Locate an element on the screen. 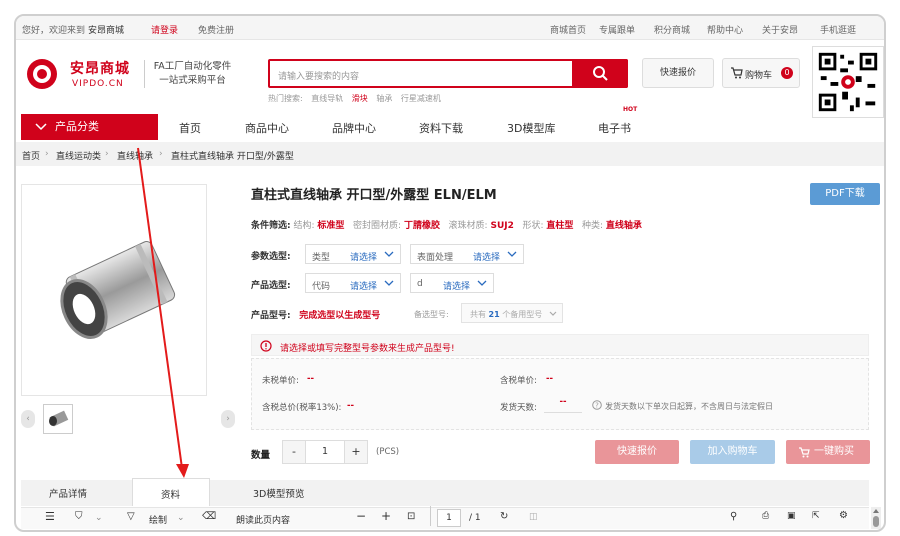 The width and height of the screenshot is (900, 536). prod-code-select: 代码 请选择 is located at coordinates (353, 283).